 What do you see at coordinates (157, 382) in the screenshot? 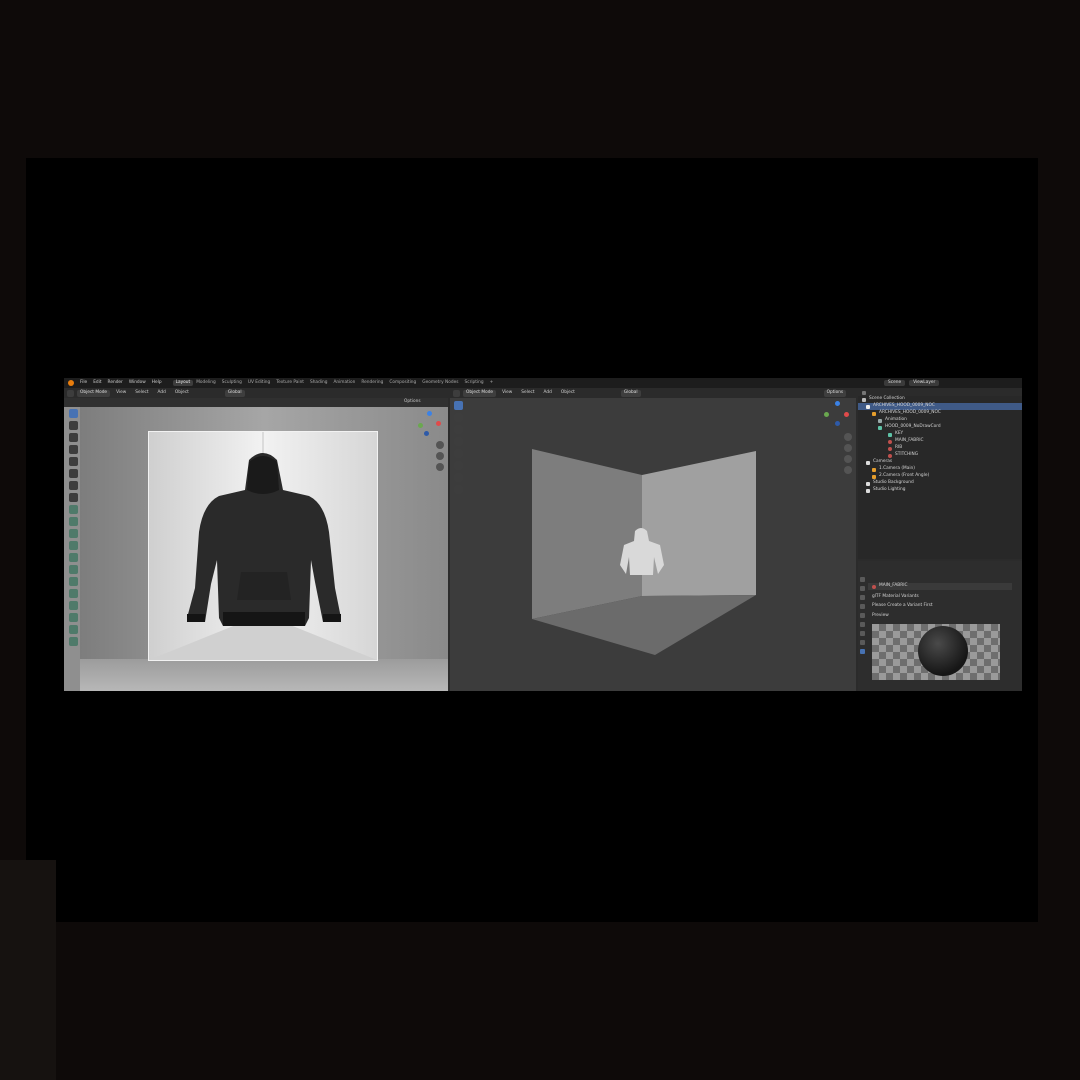
I see `menu-help: Help` at bounding box center [157, 382].